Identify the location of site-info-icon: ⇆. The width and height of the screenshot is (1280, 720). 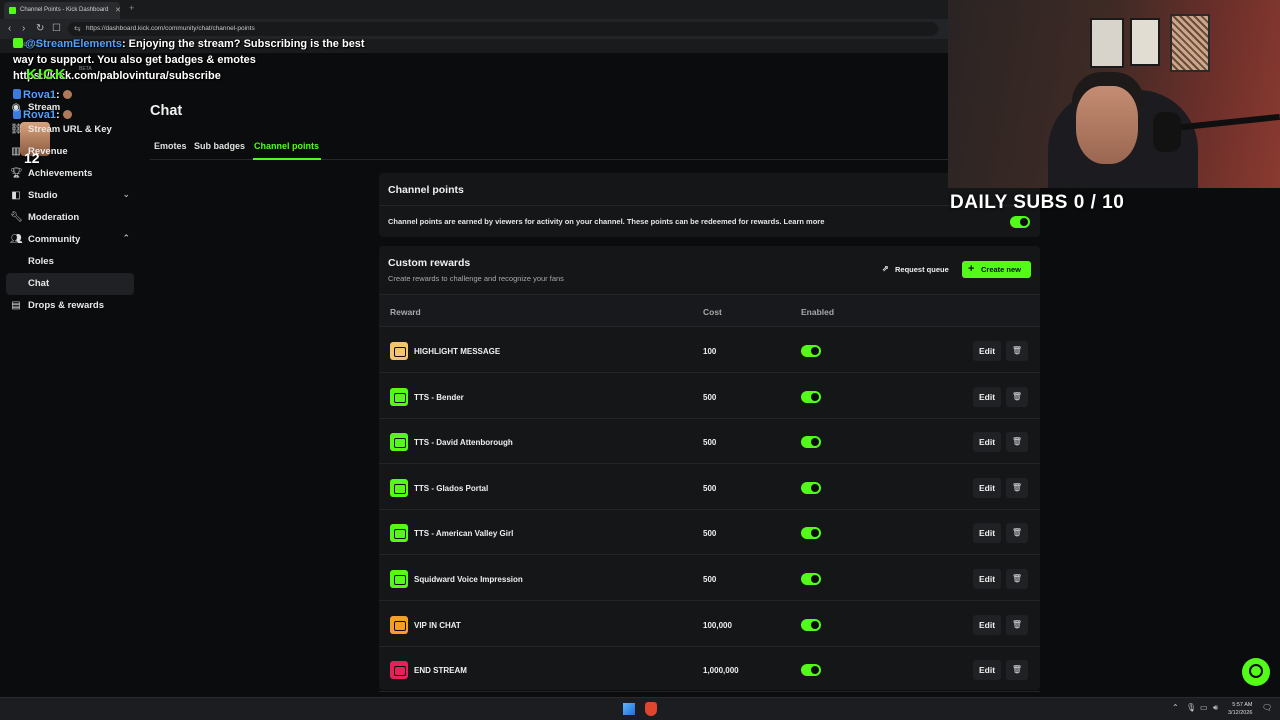
(77, 28).